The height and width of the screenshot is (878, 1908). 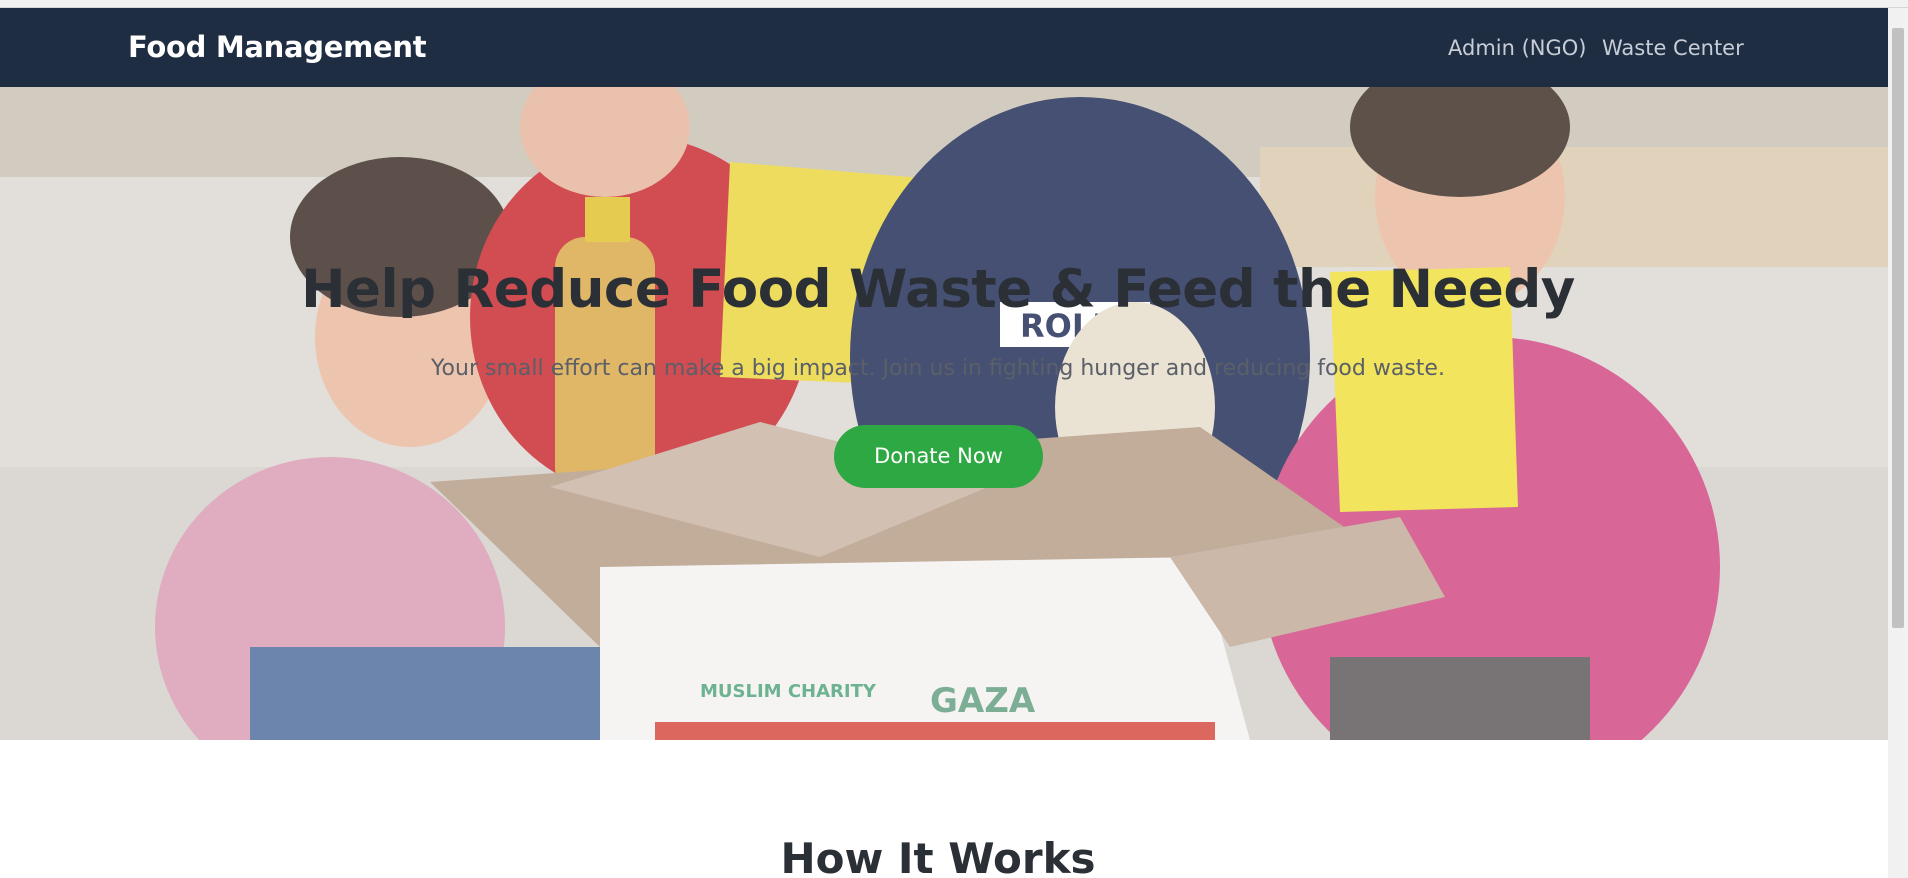 What do you see at coordinates (1898, 328) in the screenshot?
I see `scrollbar-thumb` at bounding box center [1898, 328].